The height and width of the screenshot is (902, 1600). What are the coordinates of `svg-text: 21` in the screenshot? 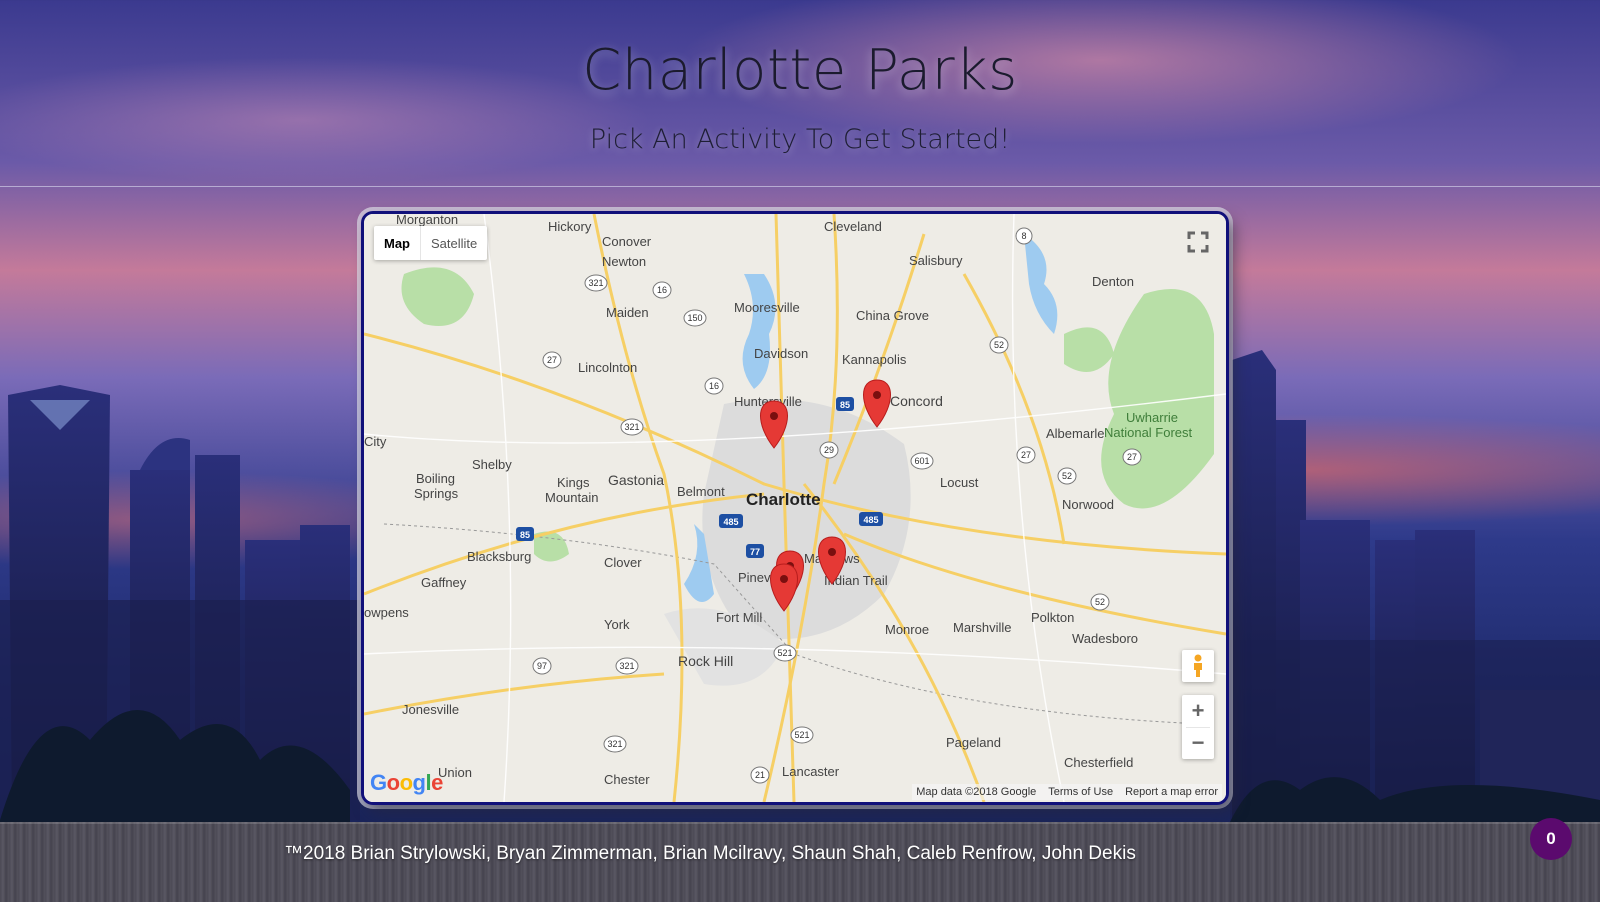 It's located at (760, 775).